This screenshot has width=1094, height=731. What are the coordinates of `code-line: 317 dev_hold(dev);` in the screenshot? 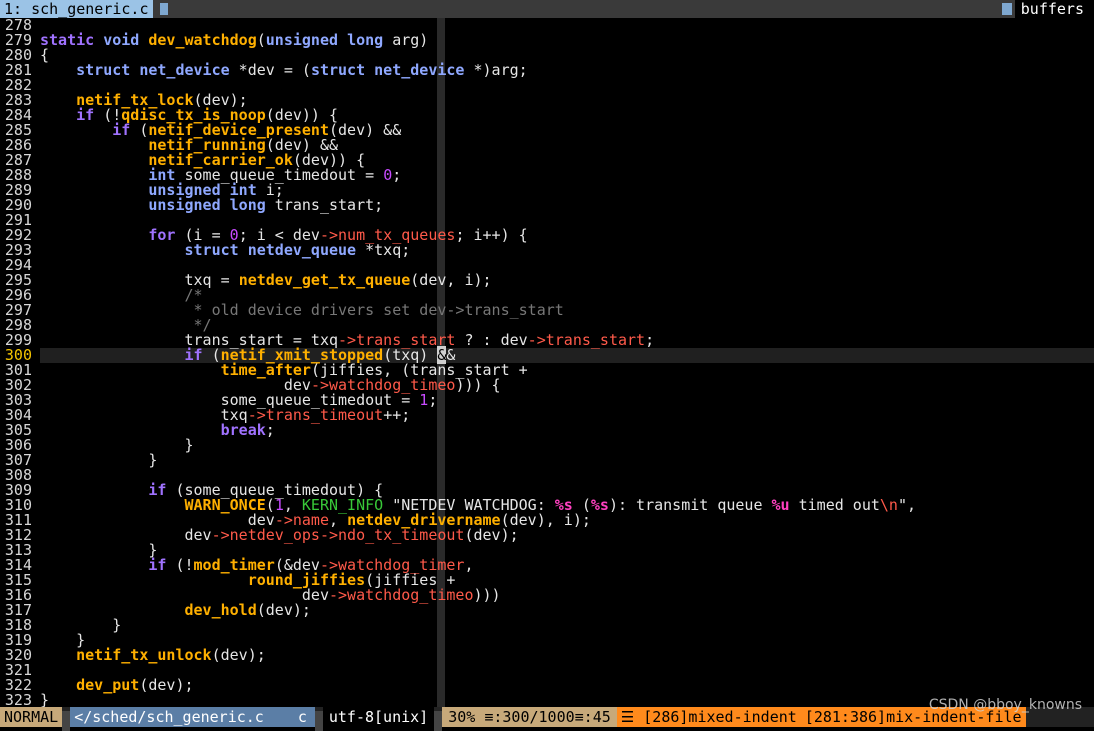 It's located at (547, 610).